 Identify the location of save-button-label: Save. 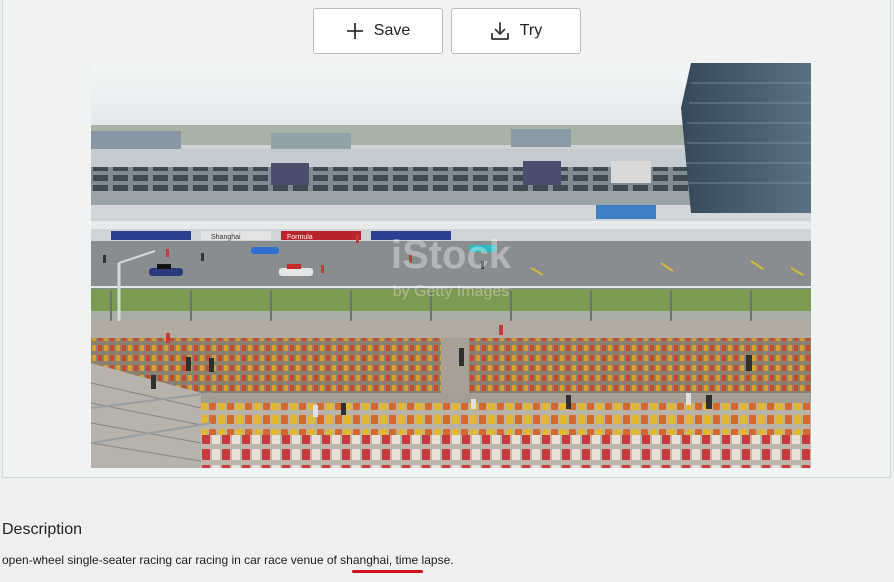
(392, 30).